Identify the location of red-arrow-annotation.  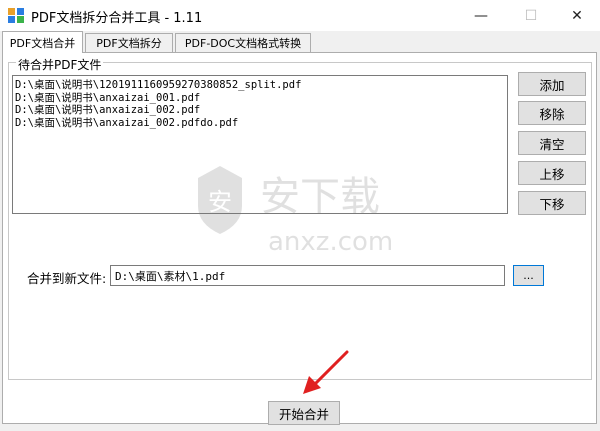
(326, 372).